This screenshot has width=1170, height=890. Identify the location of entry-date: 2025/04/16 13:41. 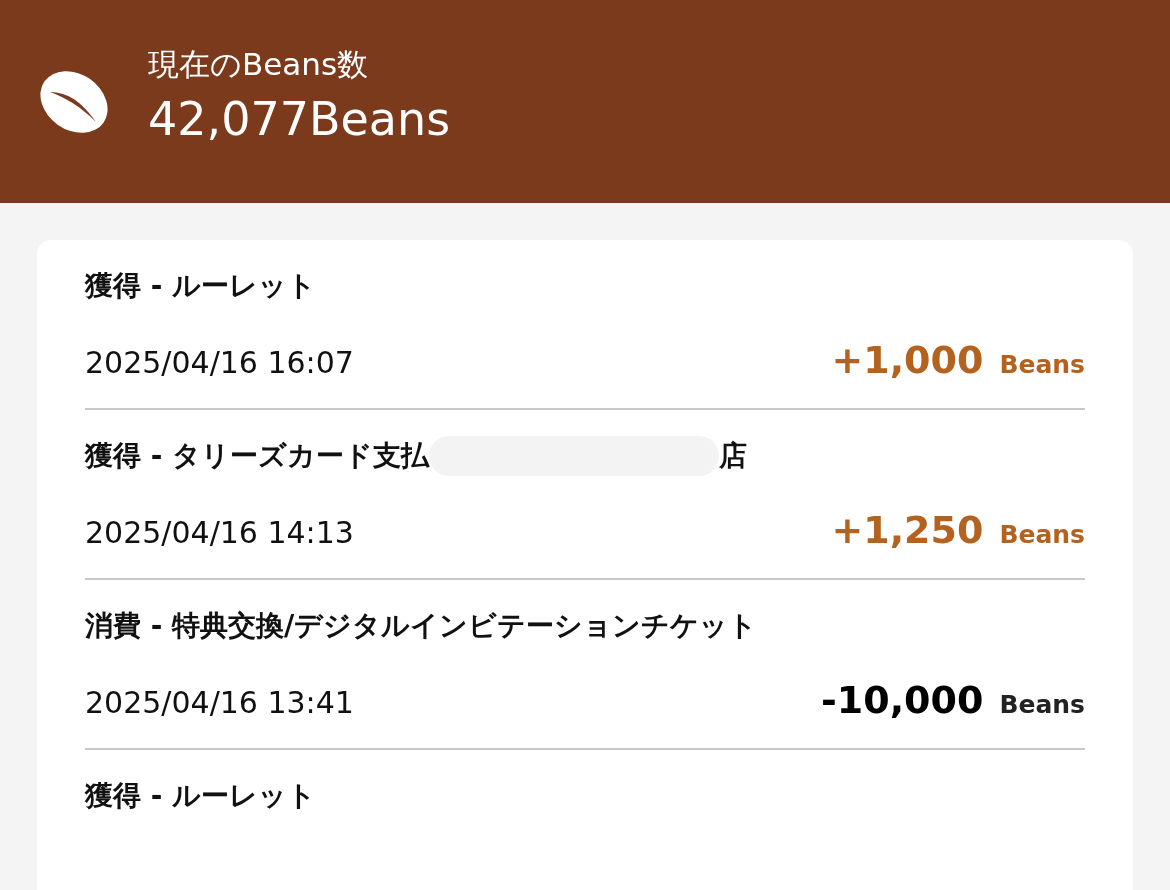
(219, 702).